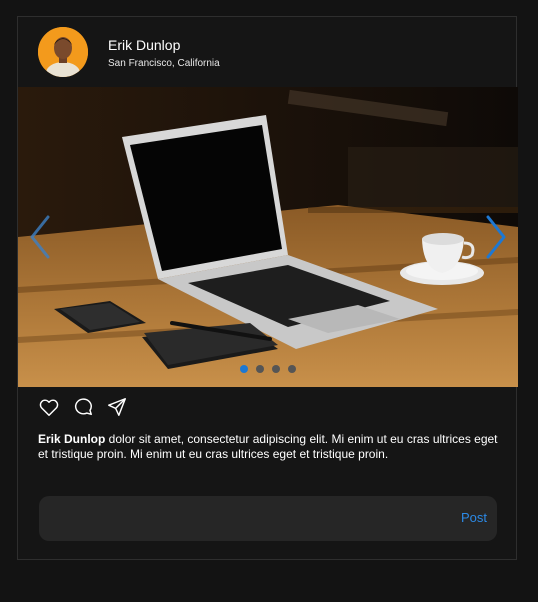  Describe the element at coordinates (117, 407) in the screenshot. I see `share-icon` at that location.